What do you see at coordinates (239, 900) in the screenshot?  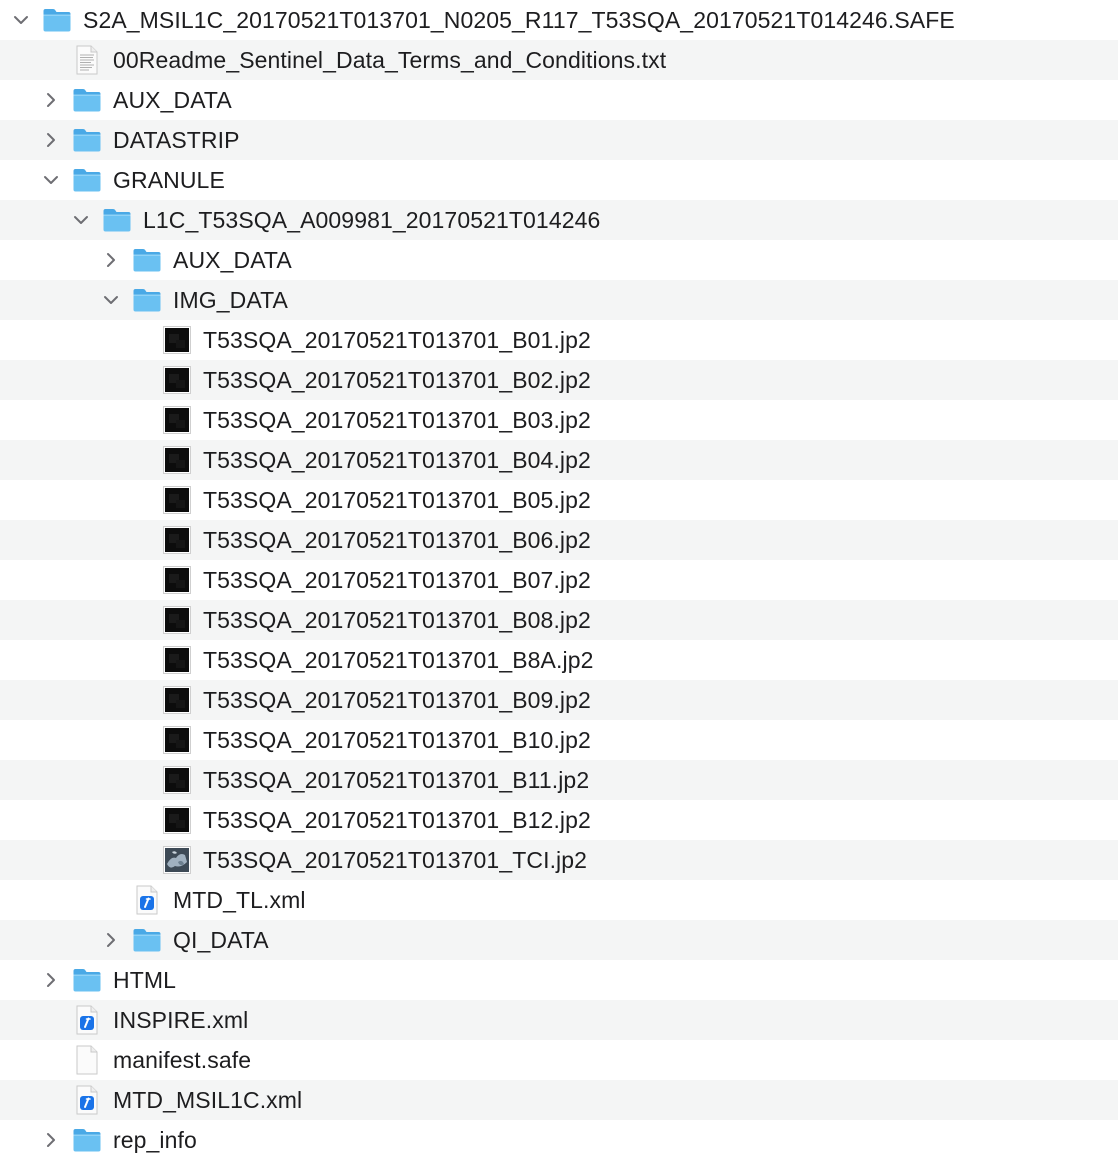 I see `item-name: MTD_TL.xml` at bounding box center [239, 900].